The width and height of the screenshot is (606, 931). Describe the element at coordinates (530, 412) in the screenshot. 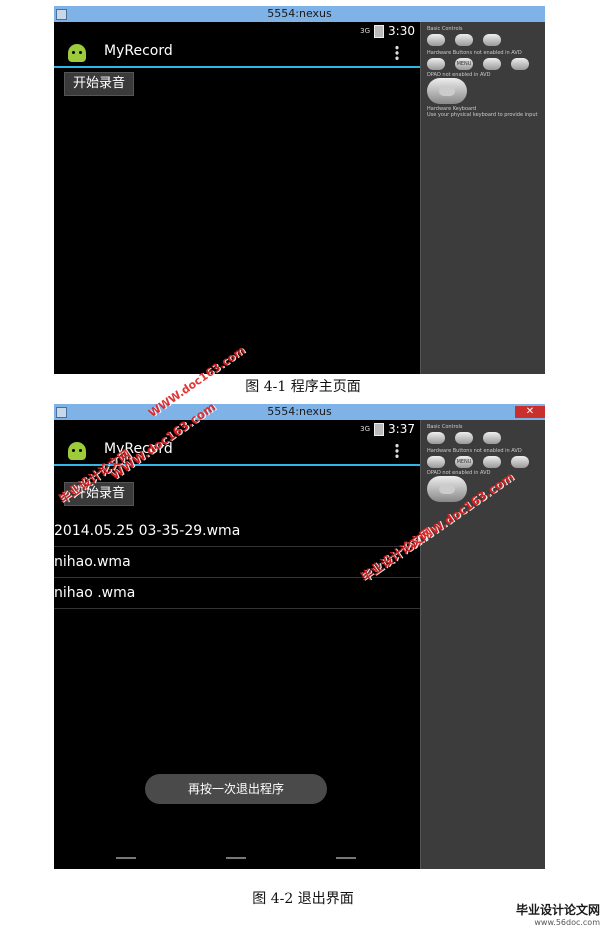

I see `close-icon: ✕` at that location.